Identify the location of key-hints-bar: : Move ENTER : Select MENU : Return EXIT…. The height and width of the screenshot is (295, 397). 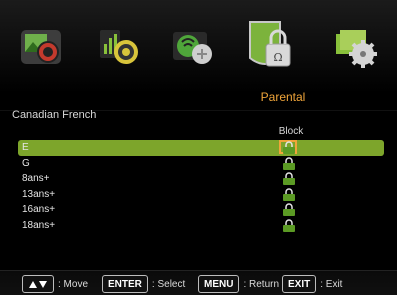
(198, 282).